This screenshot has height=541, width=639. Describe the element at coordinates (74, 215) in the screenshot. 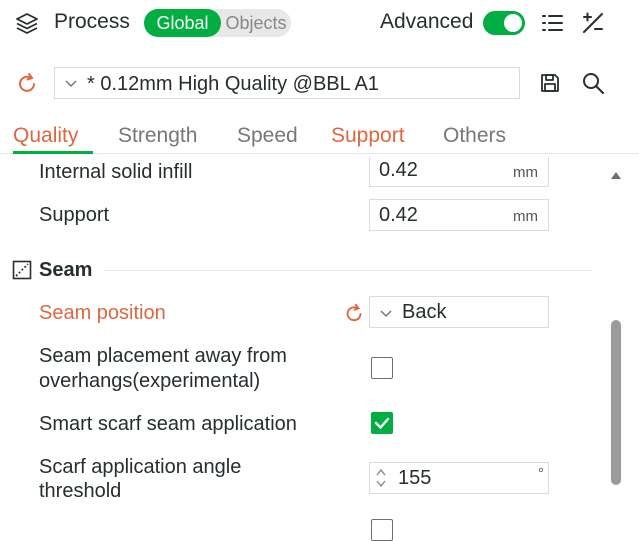

I see `support-line-width-label: Support` at that location.